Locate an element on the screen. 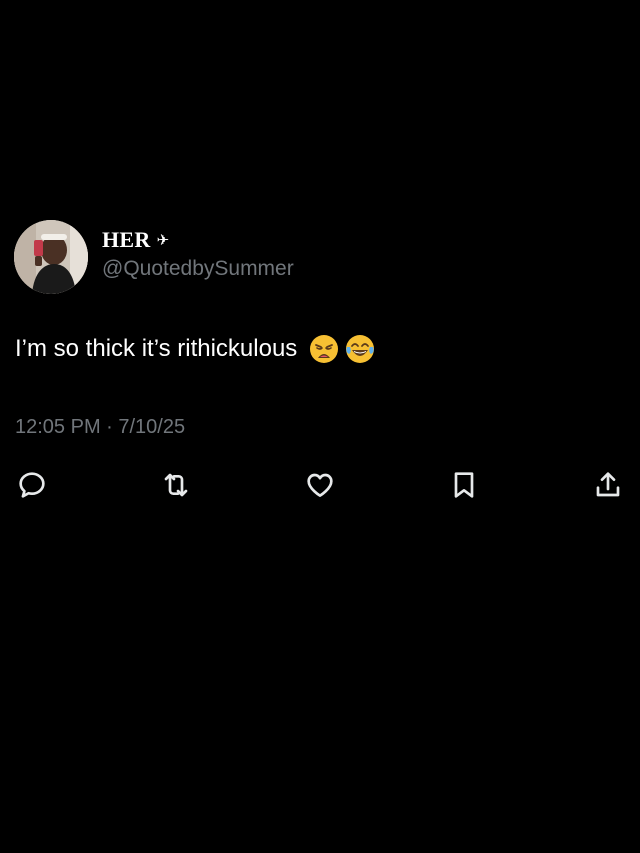  tweet-timestamp: 12:05 PM · 7/10/25 is located at coordinates (100, 427).